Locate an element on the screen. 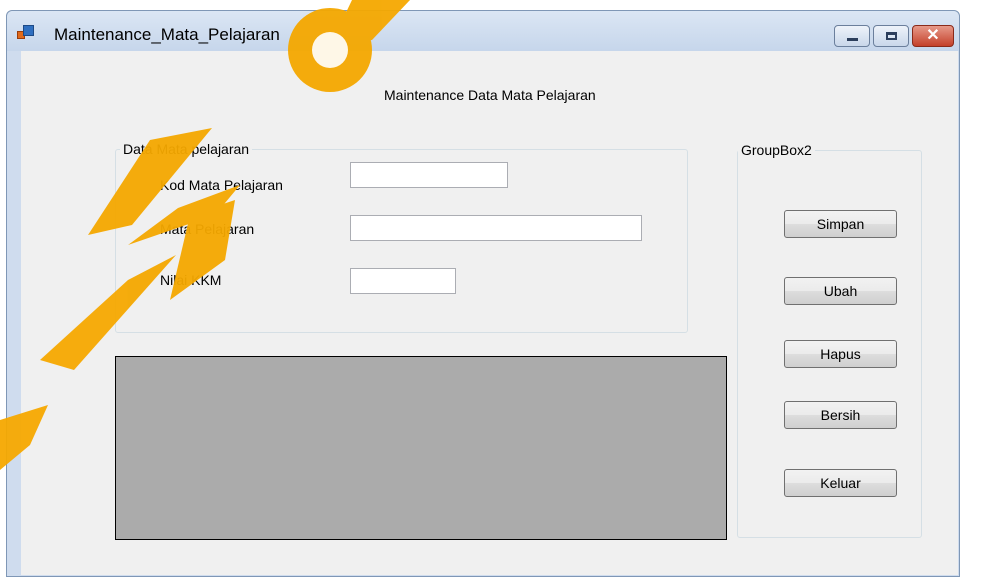  maximize-button is located at coordinates (891, 36).